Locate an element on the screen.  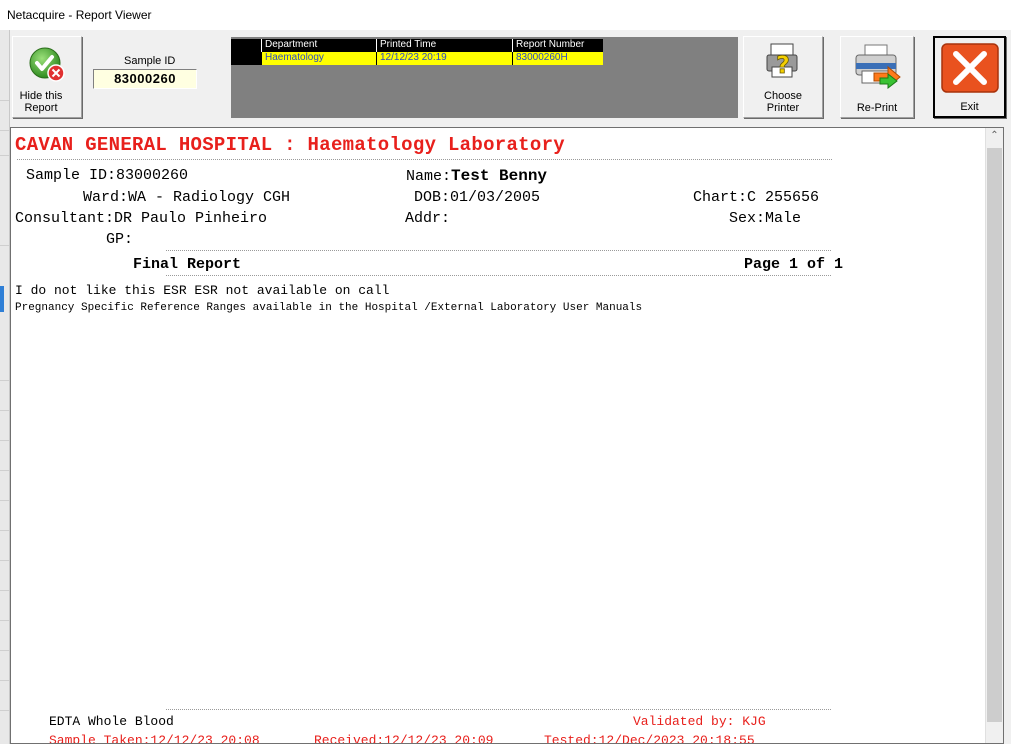
received-text: Received:12/12/23 20:09 is located at coordinates (404, 738).